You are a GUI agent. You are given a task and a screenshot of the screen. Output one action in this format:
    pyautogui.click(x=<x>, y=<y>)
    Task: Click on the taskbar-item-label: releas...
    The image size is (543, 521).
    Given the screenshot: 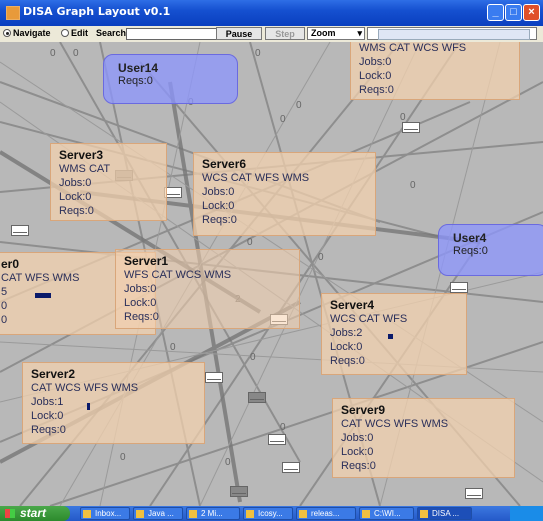 What is the action you would take?
    pyautogui.click(x=325, y=513)
    